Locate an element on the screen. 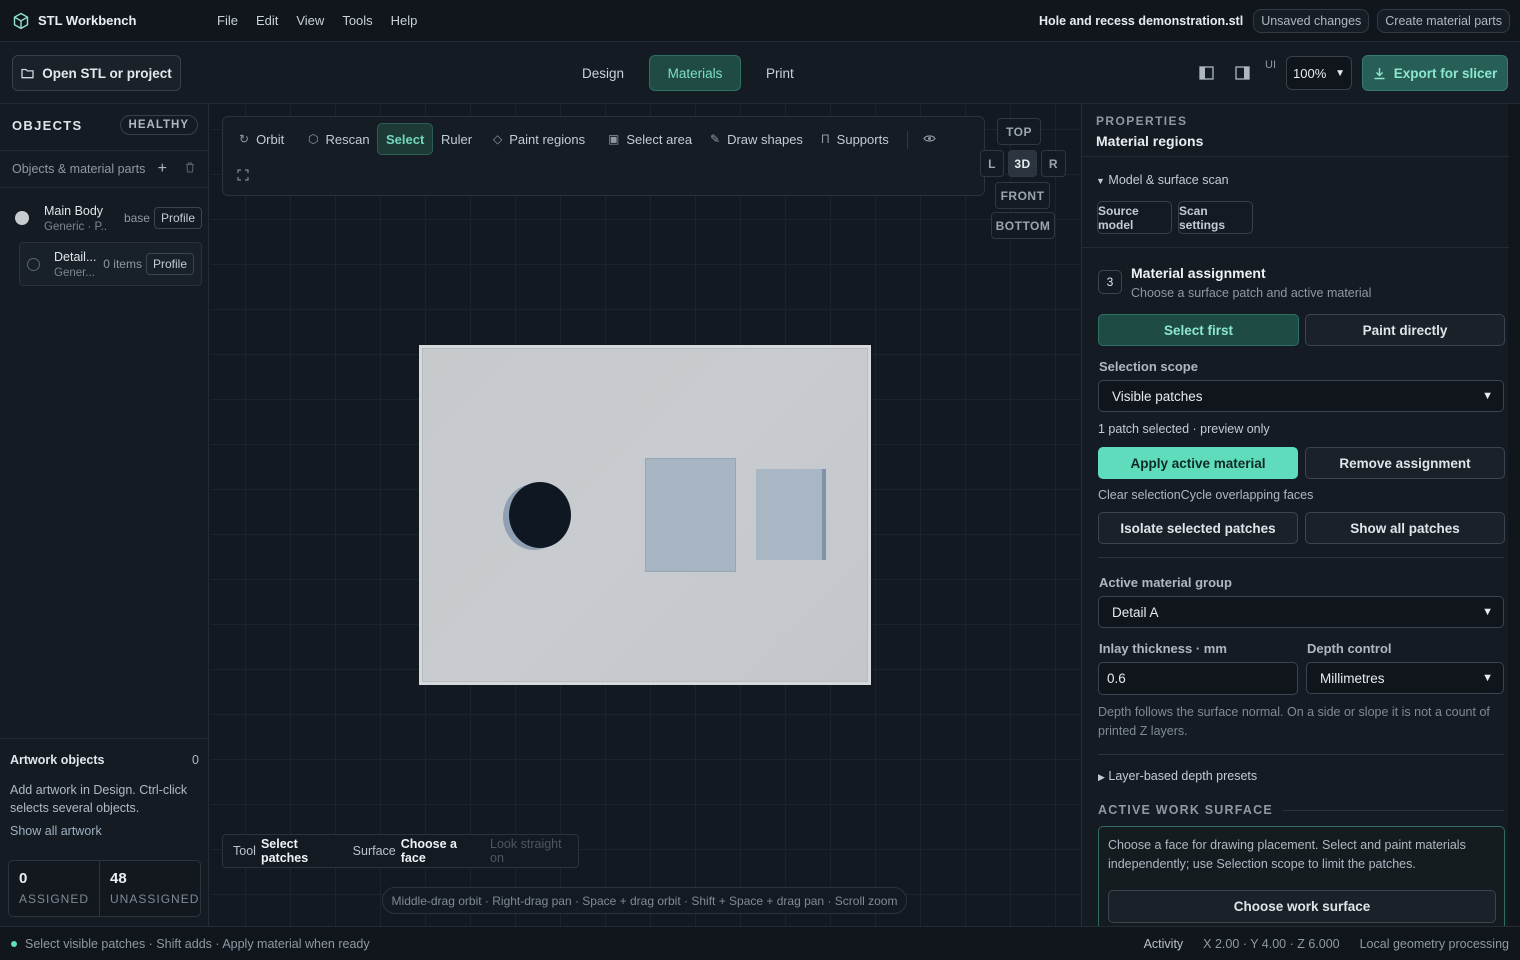  model-scan-label: Model & surface scan is located at coordinates (1168, 180).